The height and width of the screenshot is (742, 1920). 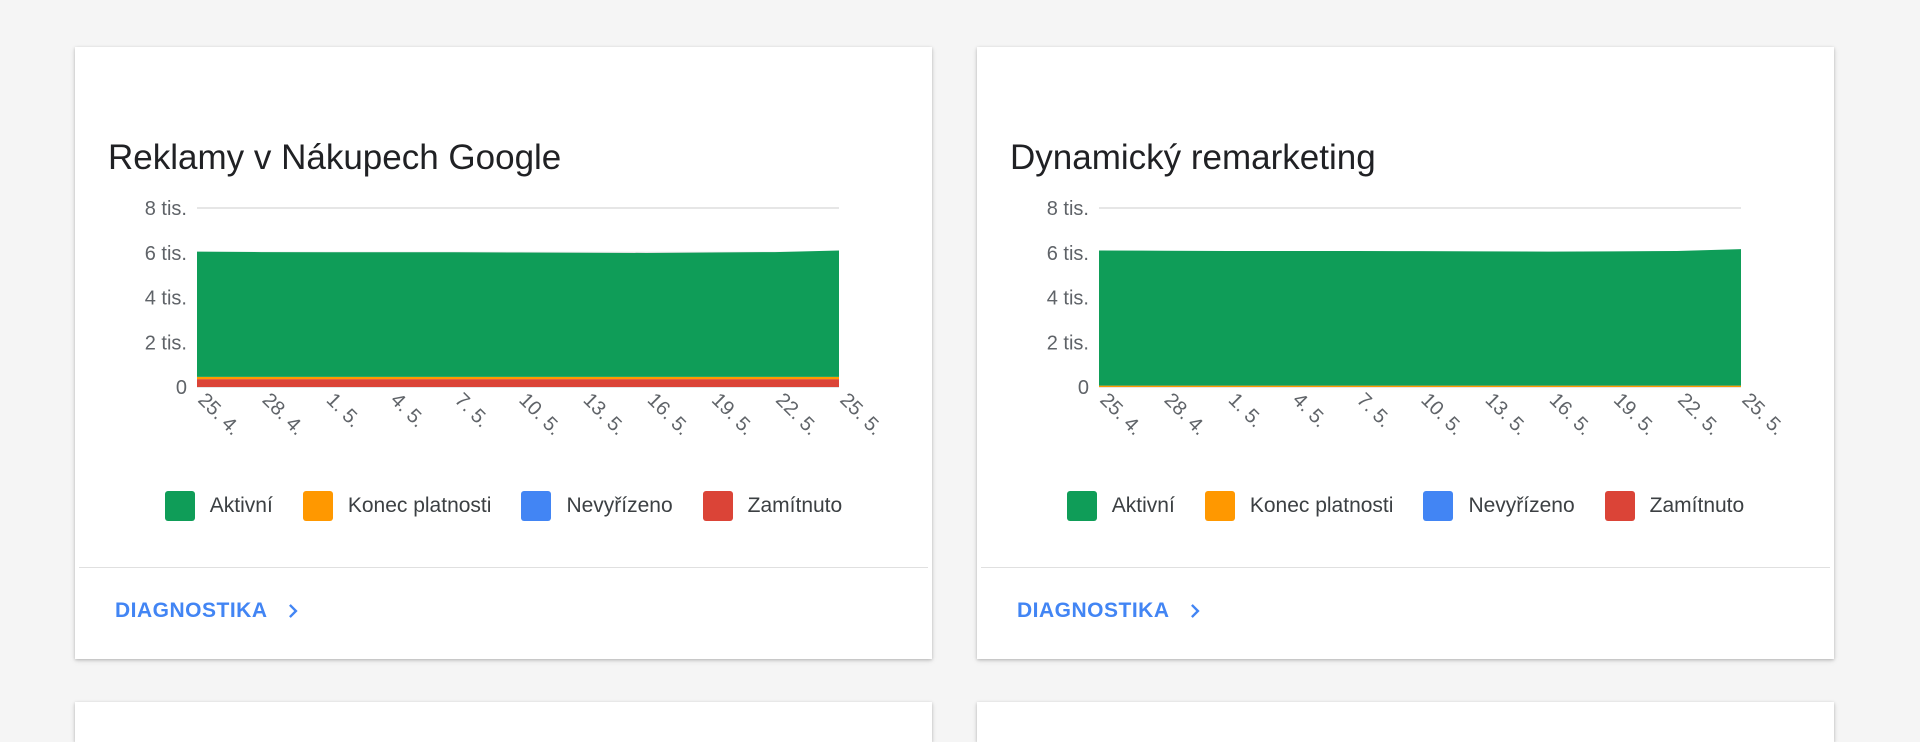 I want to click on series-area-zamítnuto, so click(x=518, y=383).